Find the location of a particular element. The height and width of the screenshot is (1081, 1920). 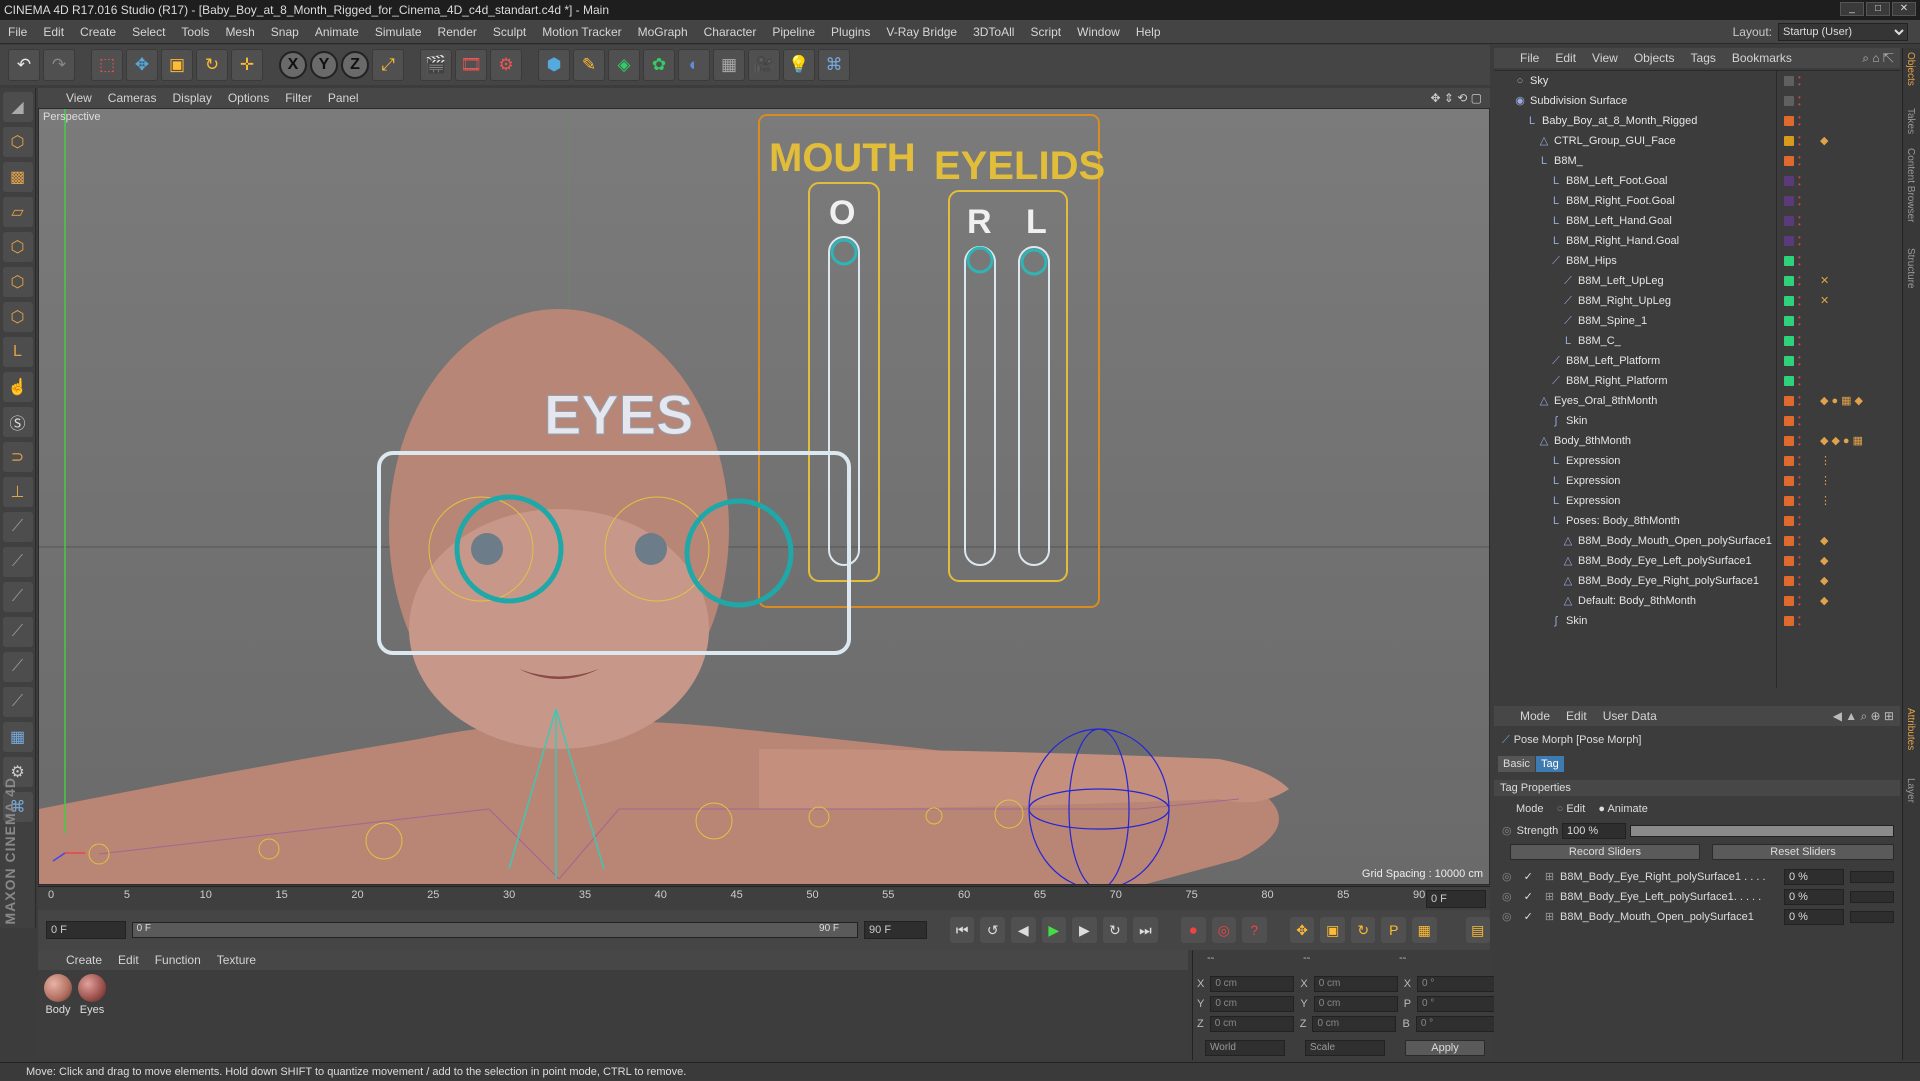

material-eyes: Eyes is located at coordinates (92, 995).